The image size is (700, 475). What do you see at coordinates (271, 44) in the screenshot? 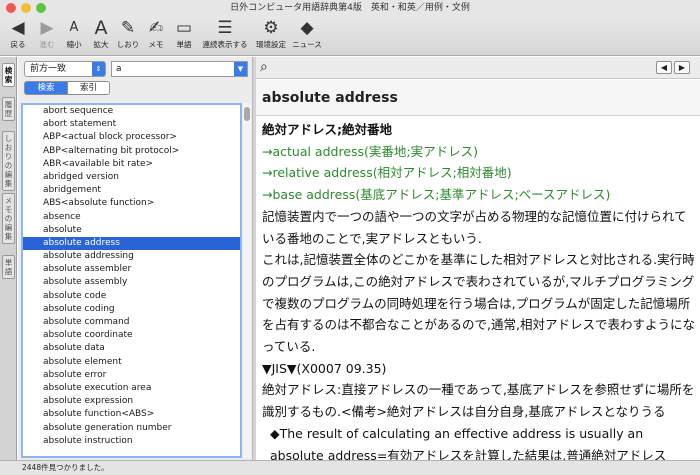
I see `settings-label: 環境設定` at bounding box center [271, 44].